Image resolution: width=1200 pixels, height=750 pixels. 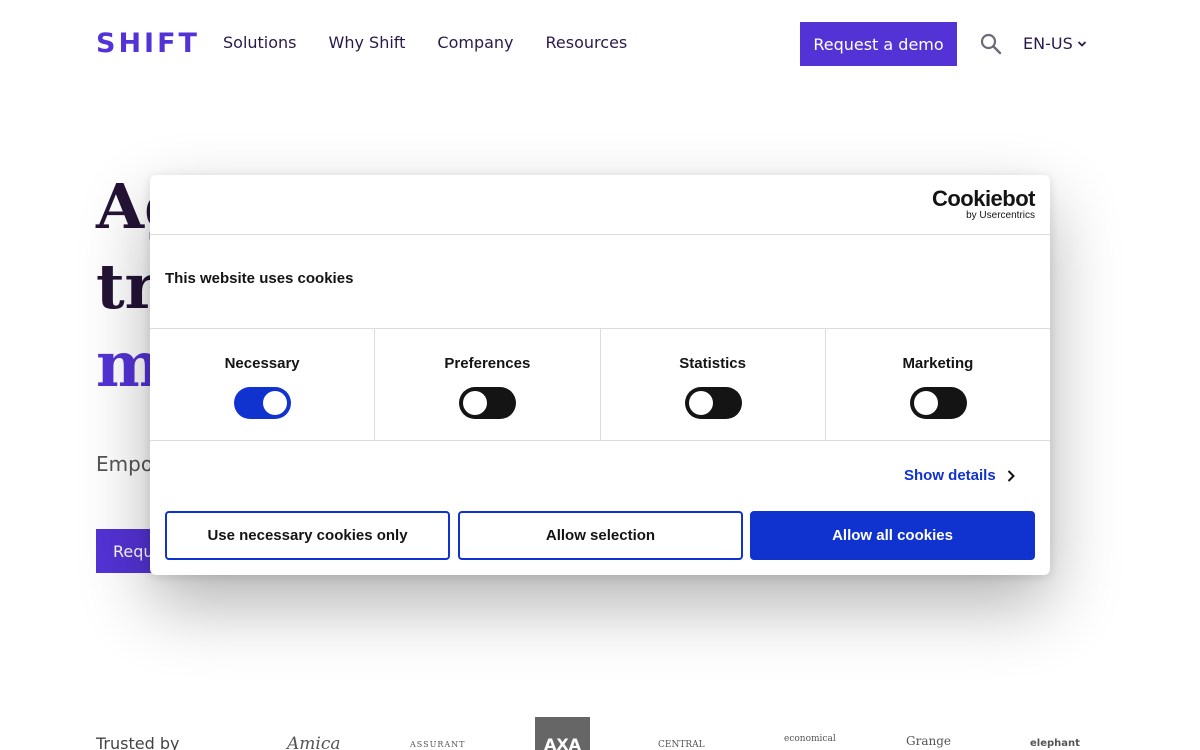 What do you see at coordinates (438, 744) in the screenshot?
I see `partner-logo-assurant: ASSURANT` at bounding box center [438, 744].